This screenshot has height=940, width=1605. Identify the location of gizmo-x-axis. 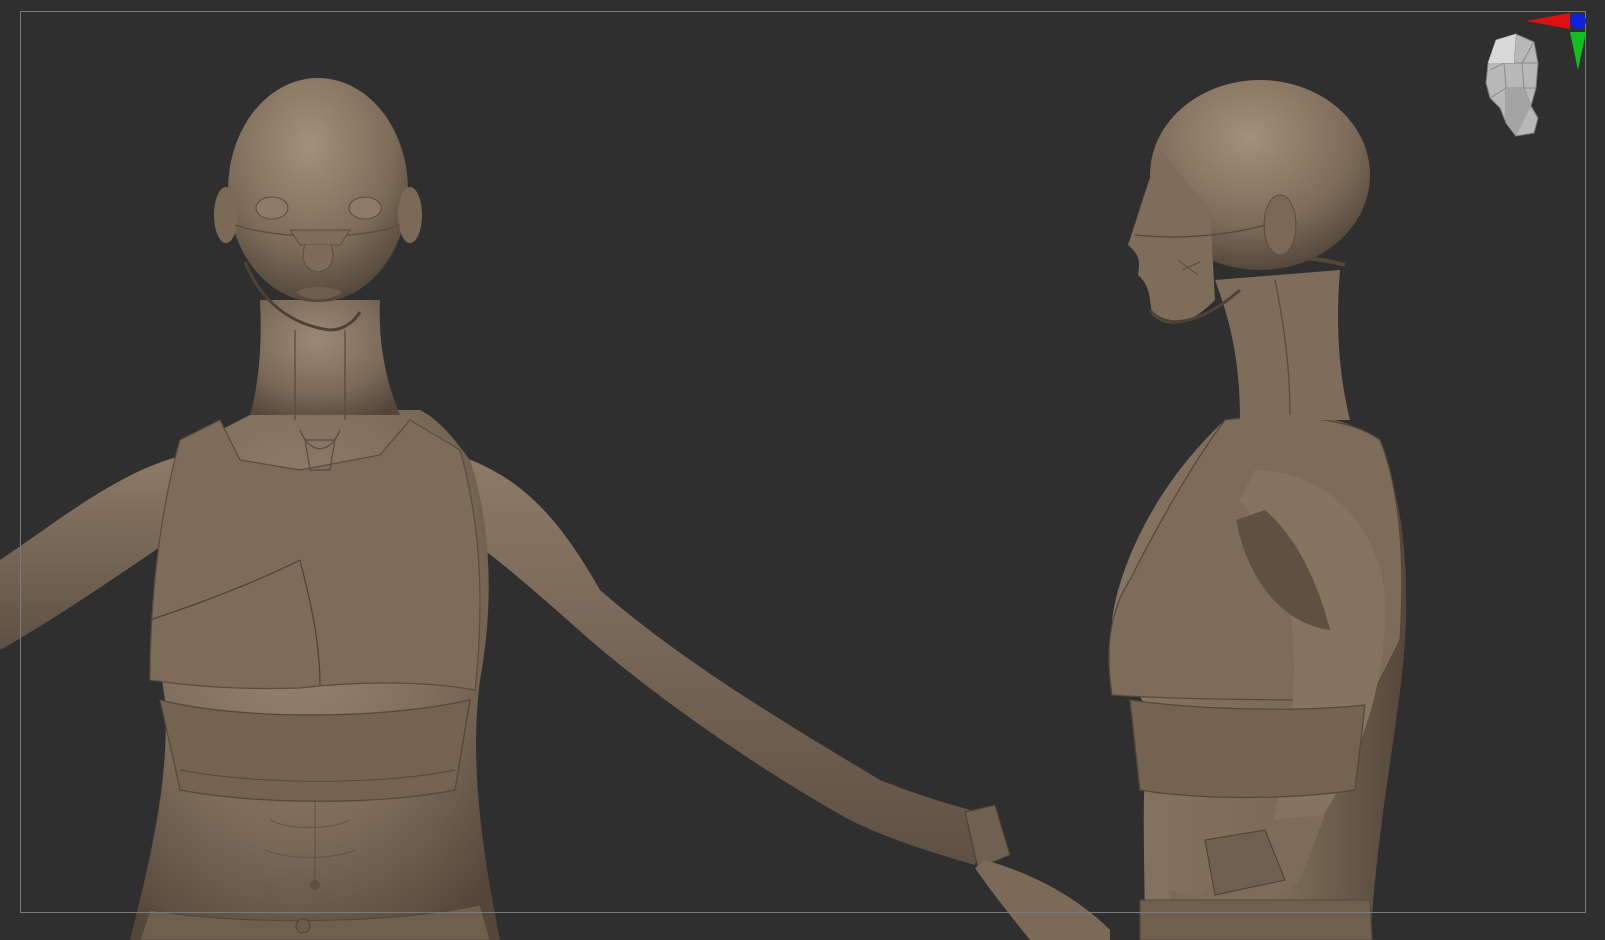
(1548, 21).